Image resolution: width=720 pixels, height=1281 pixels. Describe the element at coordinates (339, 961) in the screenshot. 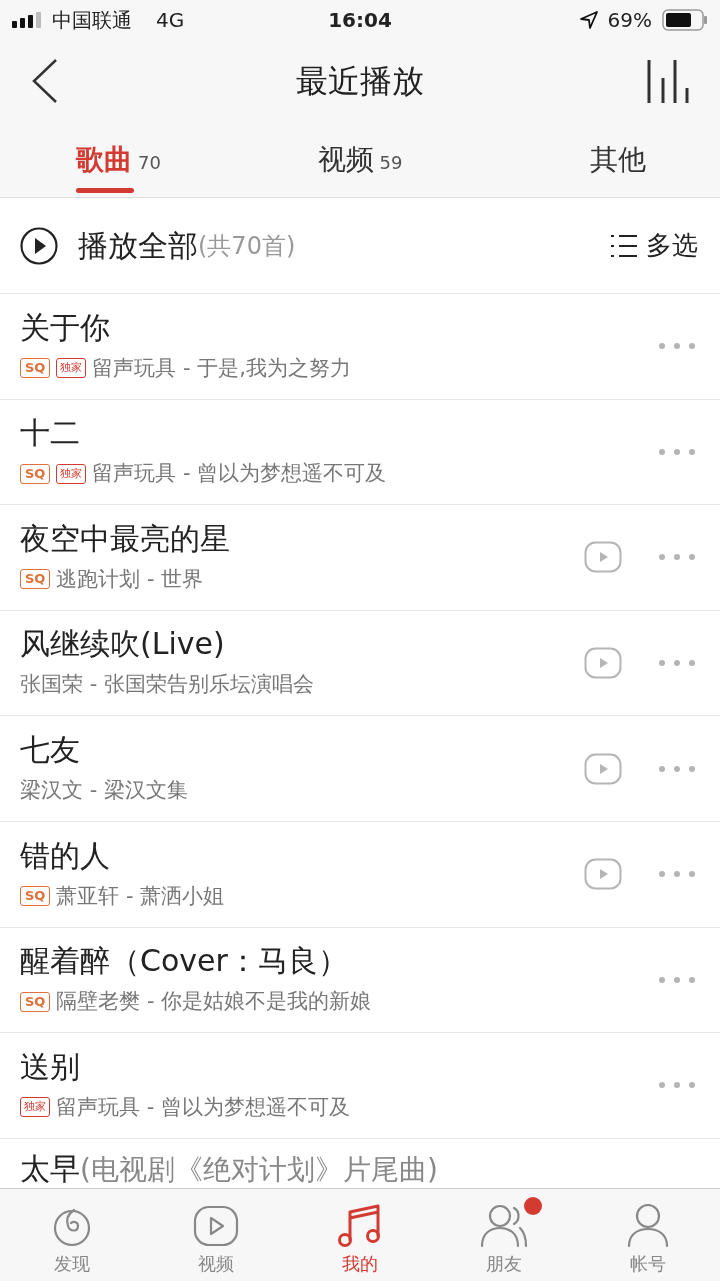

I see `song-title: 醒着醉（Cover：马良）` at that location.